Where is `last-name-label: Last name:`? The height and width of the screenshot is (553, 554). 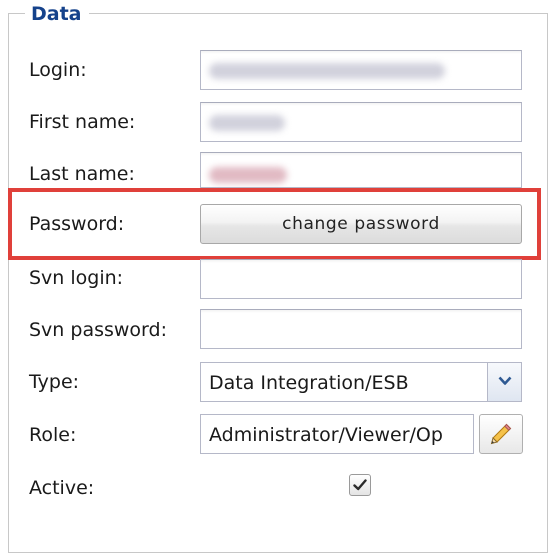 last-name-label: Last name: is located at coordinates (82, 174).